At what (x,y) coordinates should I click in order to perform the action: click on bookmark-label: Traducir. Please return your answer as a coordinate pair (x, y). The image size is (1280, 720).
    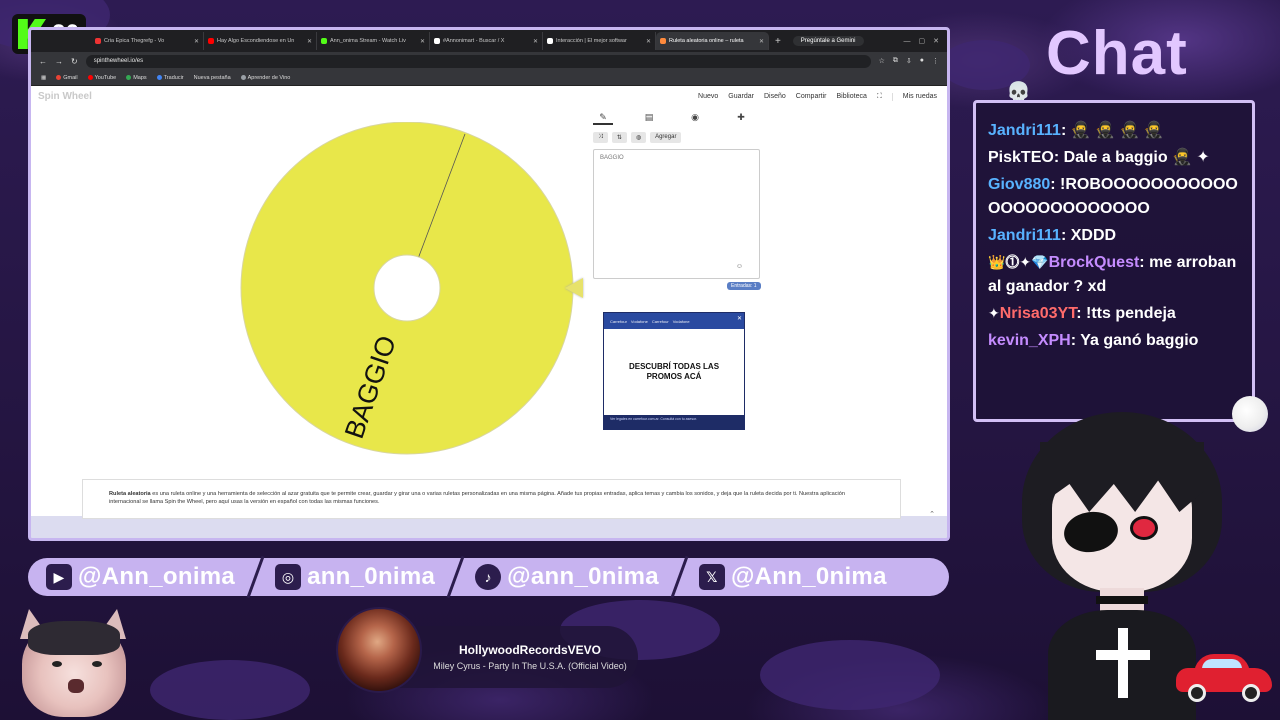
    Looking at the image, I should click on (173, 77).